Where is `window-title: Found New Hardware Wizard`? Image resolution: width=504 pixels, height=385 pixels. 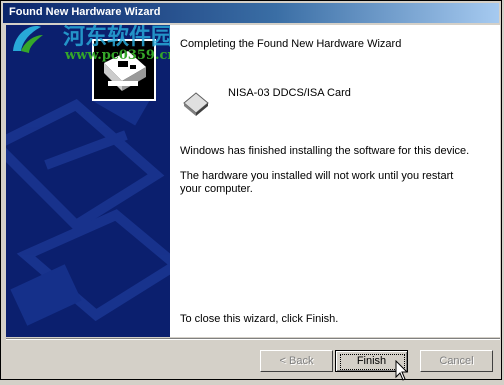 window-title: Found New Hardware Wizard is located at coordinates (85, 12).